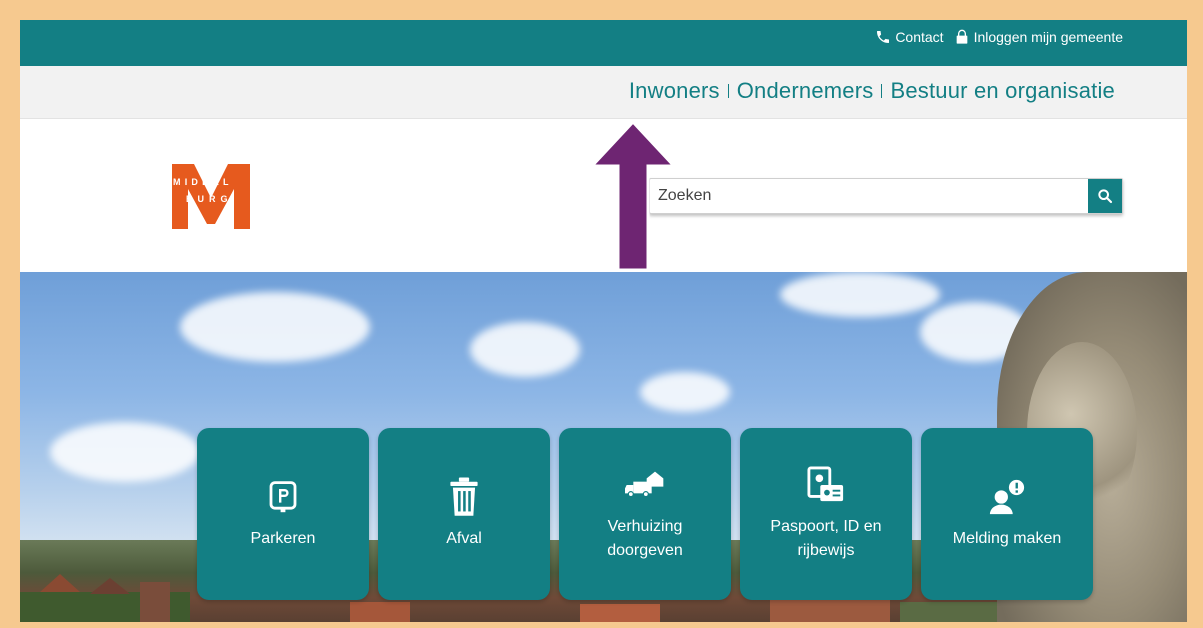 The image size is (1203, 628). What do you see at coordinates (603, 43) in the screenshot?
I see `top-bar: Contact Inloggen mijn gemeente` at bounding box center [603, 43].